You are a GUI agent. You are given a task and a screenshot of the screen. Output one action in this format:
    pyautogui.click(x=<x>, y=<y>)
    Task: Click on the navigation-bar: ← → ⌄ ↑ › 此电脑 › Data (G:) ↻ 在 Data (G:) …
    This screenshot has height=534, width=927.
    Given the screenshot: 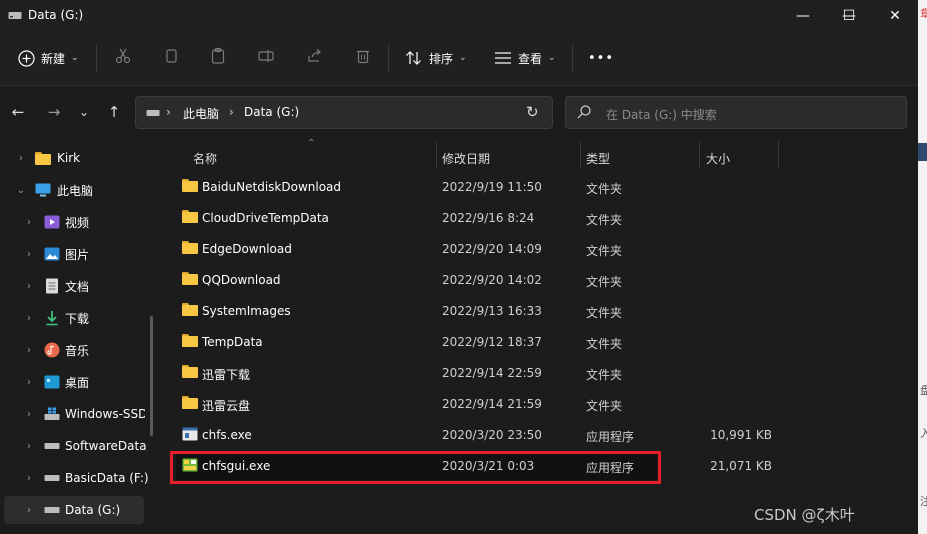 What is the action you would take?
    pyautogui.click(x=459, y=112)
    